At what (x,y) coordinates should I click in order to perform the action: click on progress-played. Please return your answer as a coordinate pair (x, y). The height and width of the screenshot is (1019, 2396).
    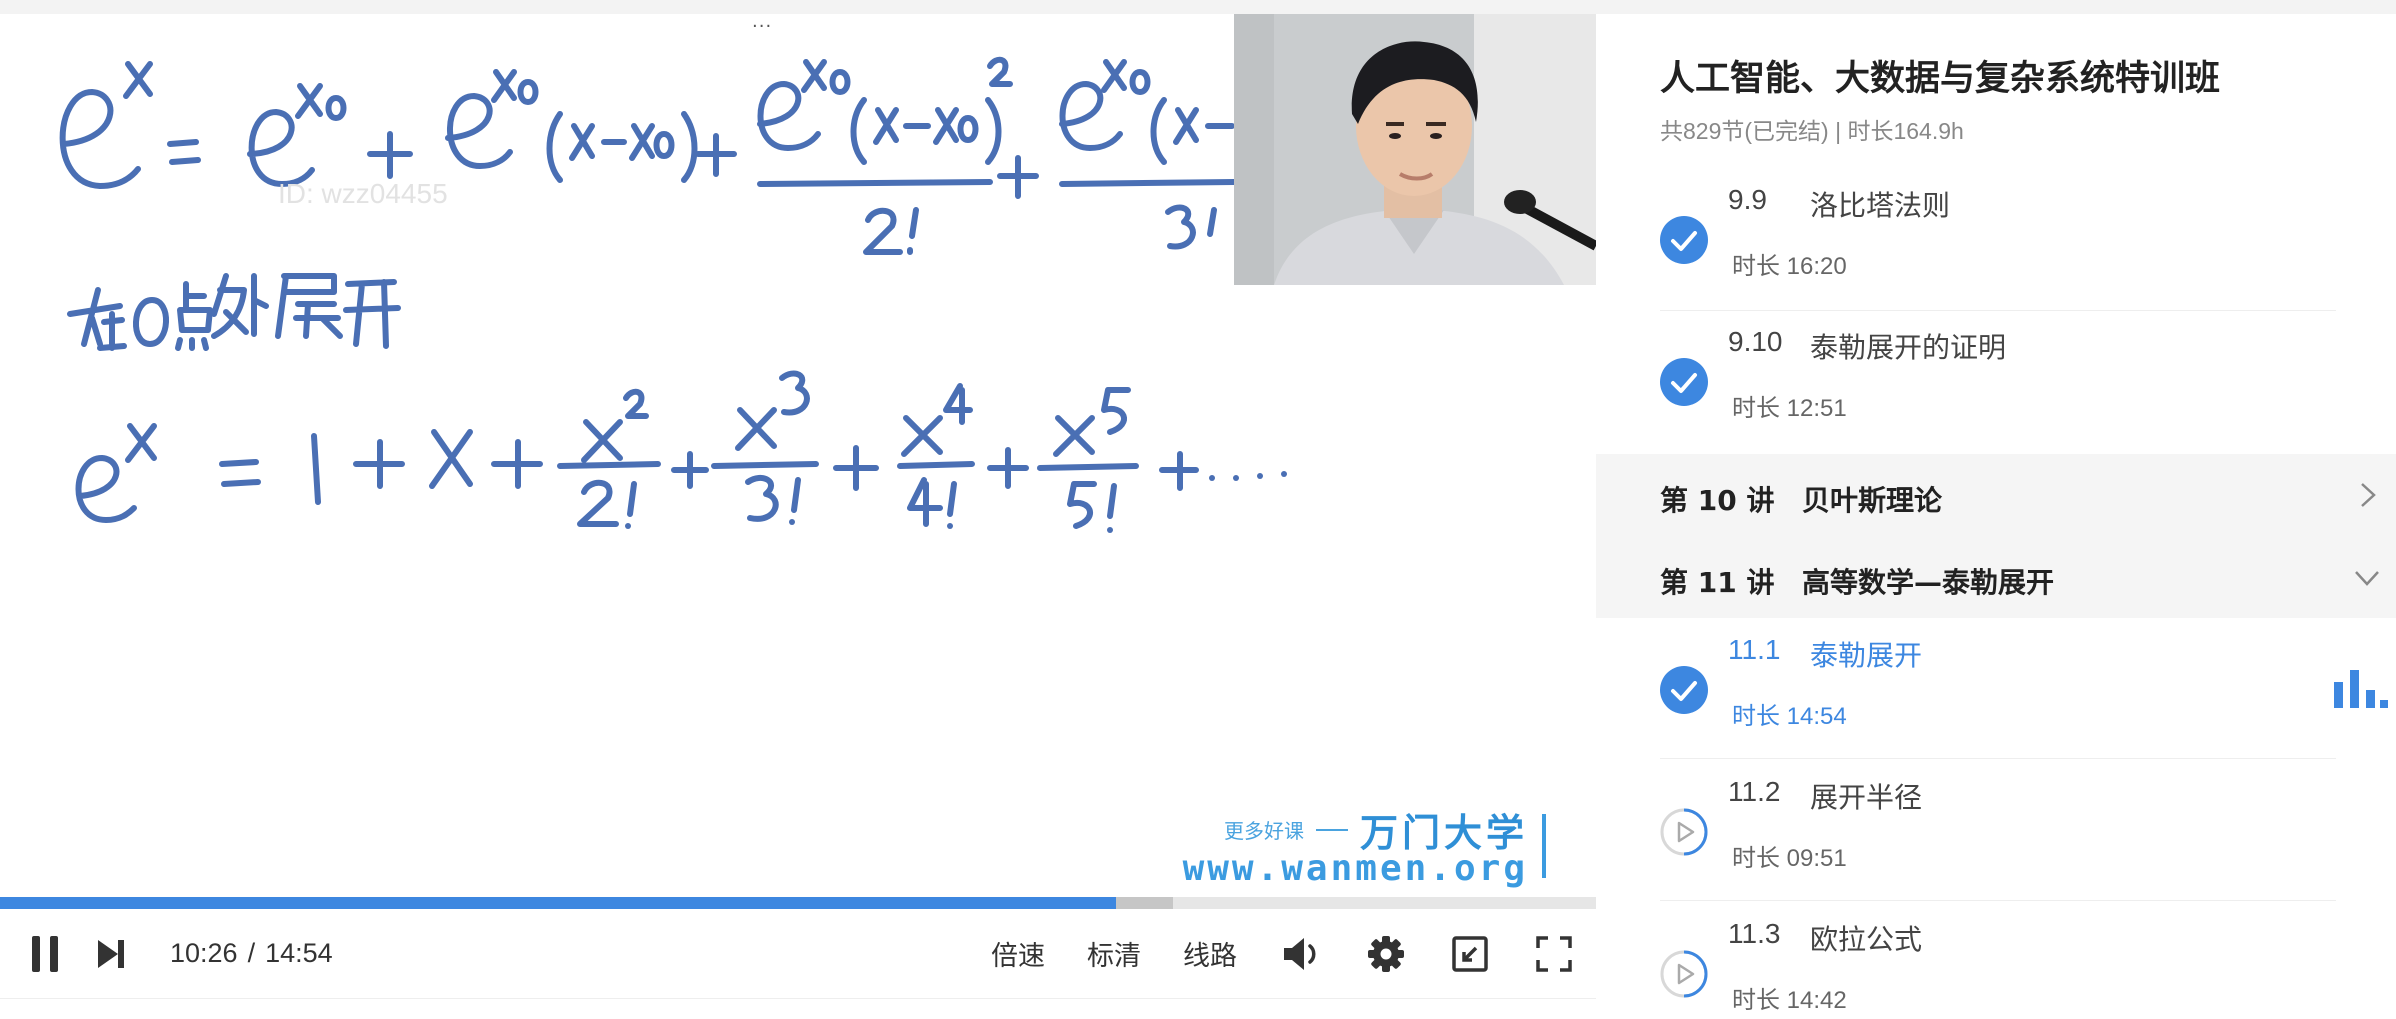
    Looking at the image, I should click on (558, 903).